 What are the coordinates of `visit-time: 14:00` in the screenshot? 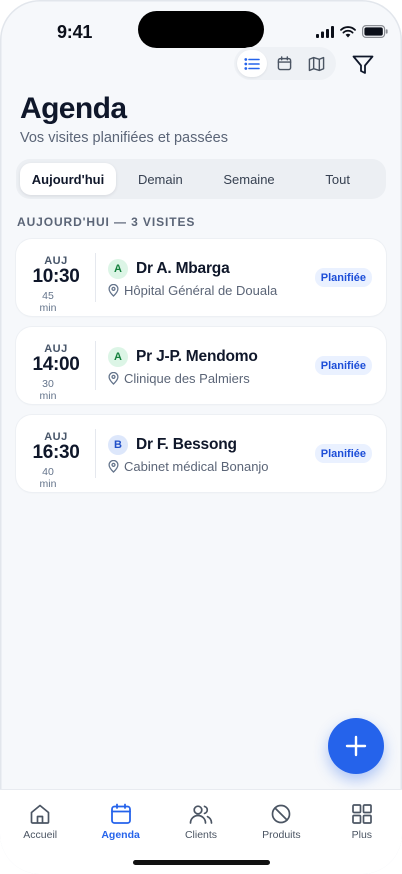 It's located at (56, 364).